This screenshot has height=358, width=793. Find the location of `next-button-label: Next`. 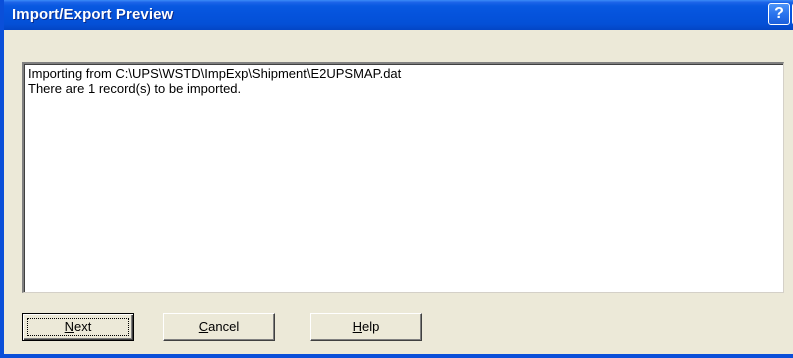

next-button-label: Next is located at coordinates (78, 326).